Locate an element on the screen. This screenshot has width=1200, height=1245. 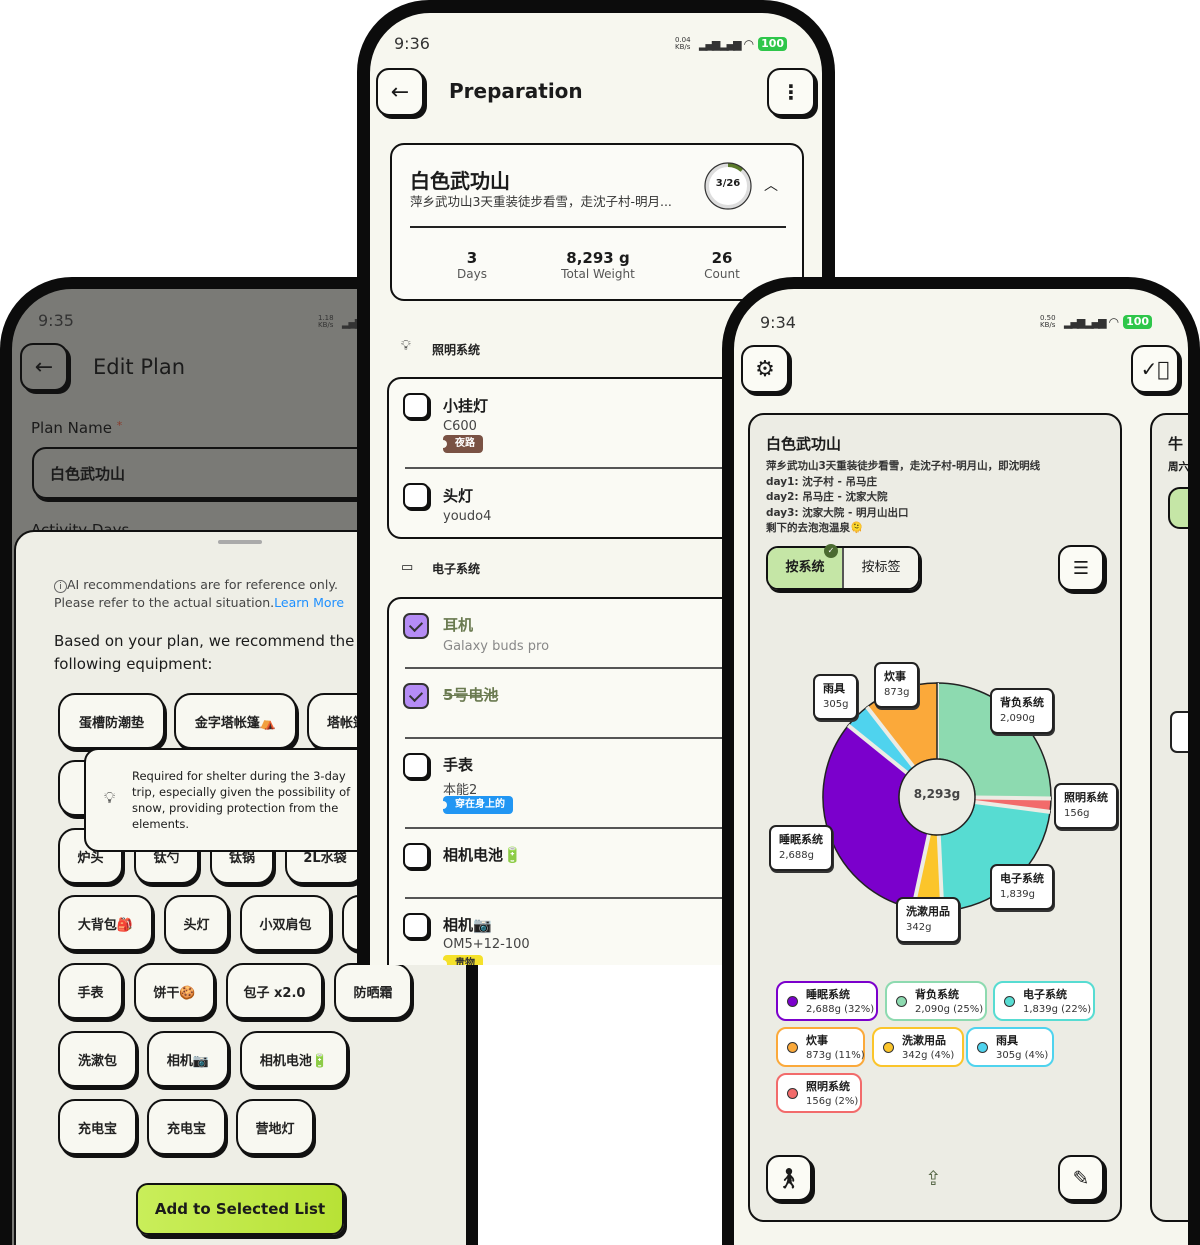
chip: 手表 is located at coordinates (90, 991).